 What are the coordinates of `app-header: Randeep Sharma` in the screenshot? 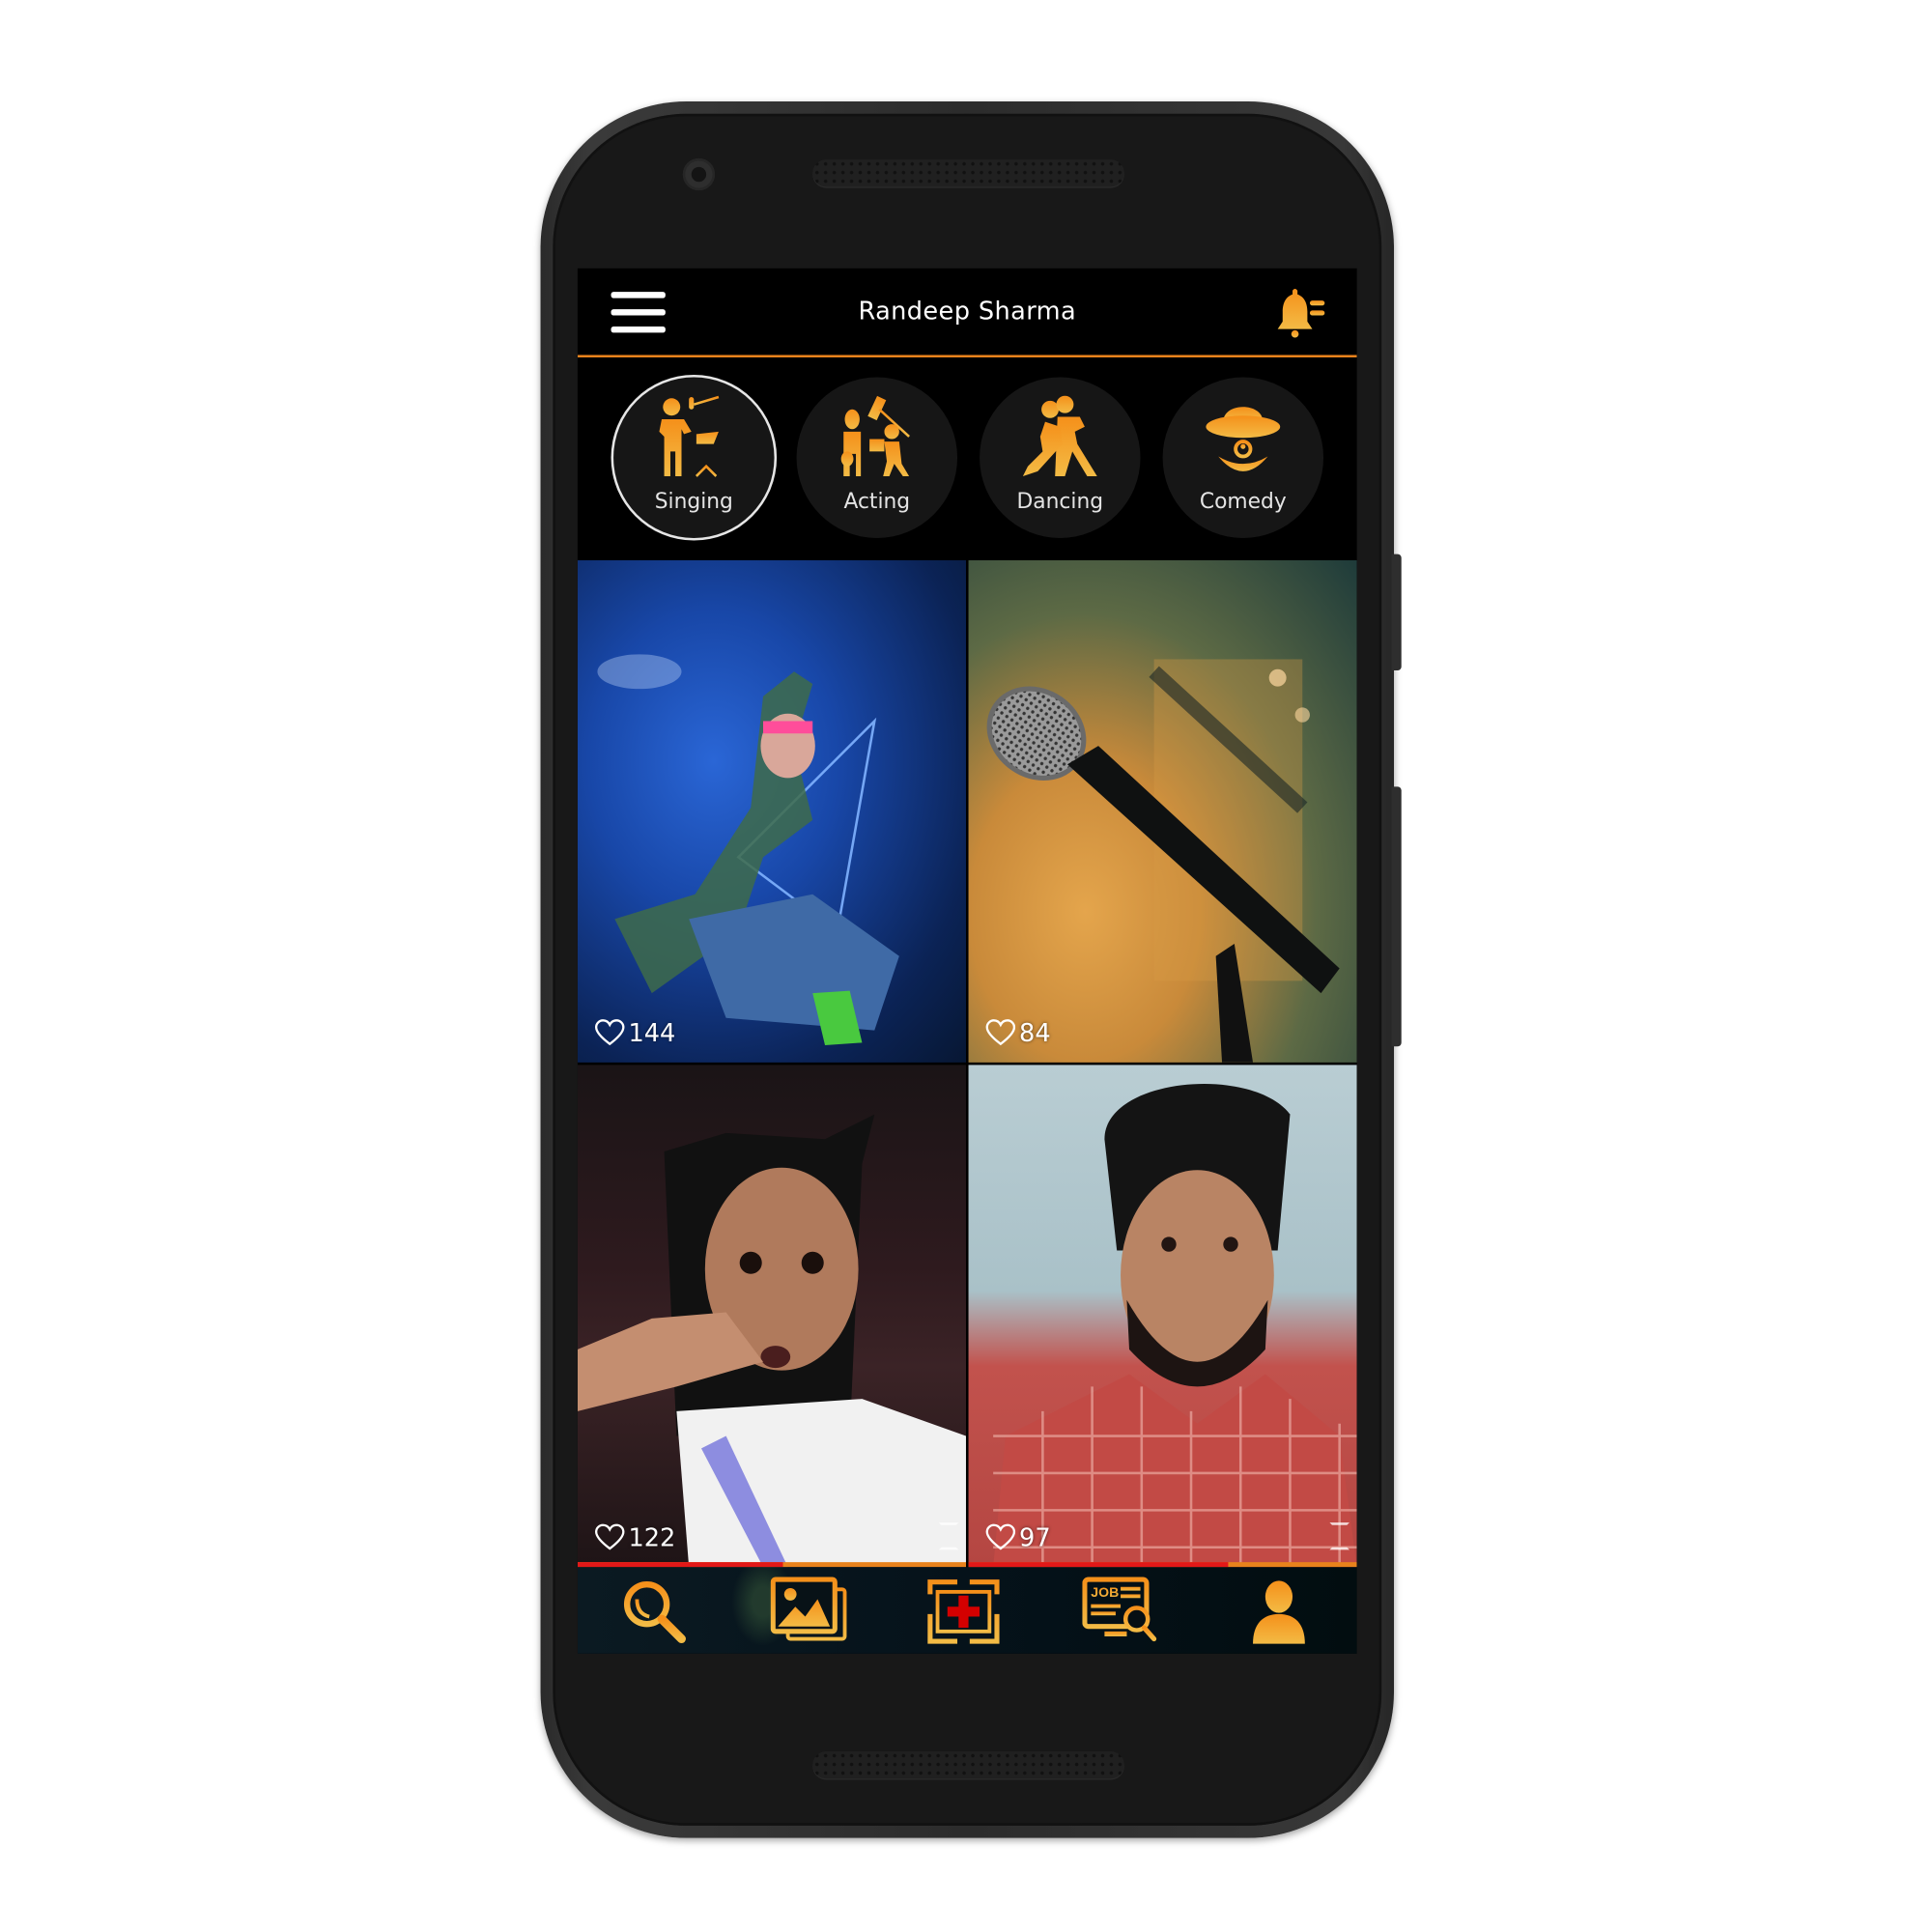 It's located at (967, 313).